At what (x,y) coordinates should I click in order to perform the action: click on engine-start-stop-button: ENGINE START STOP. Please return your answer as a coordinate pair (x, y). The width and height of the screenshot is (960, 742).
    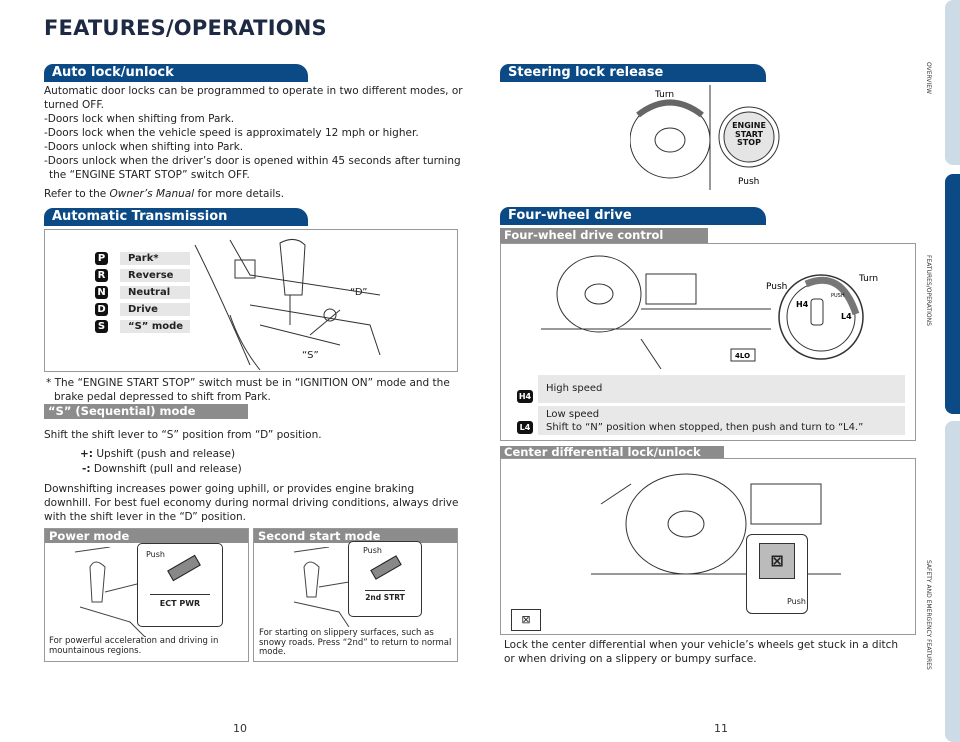
    Looking at the image, I should click on (749, 134).